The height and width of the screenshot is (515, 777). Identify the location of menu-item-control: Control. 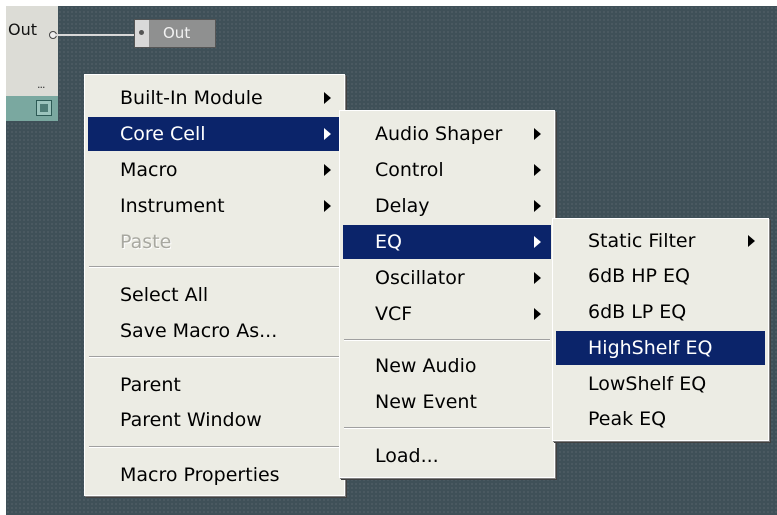
(447, 170).